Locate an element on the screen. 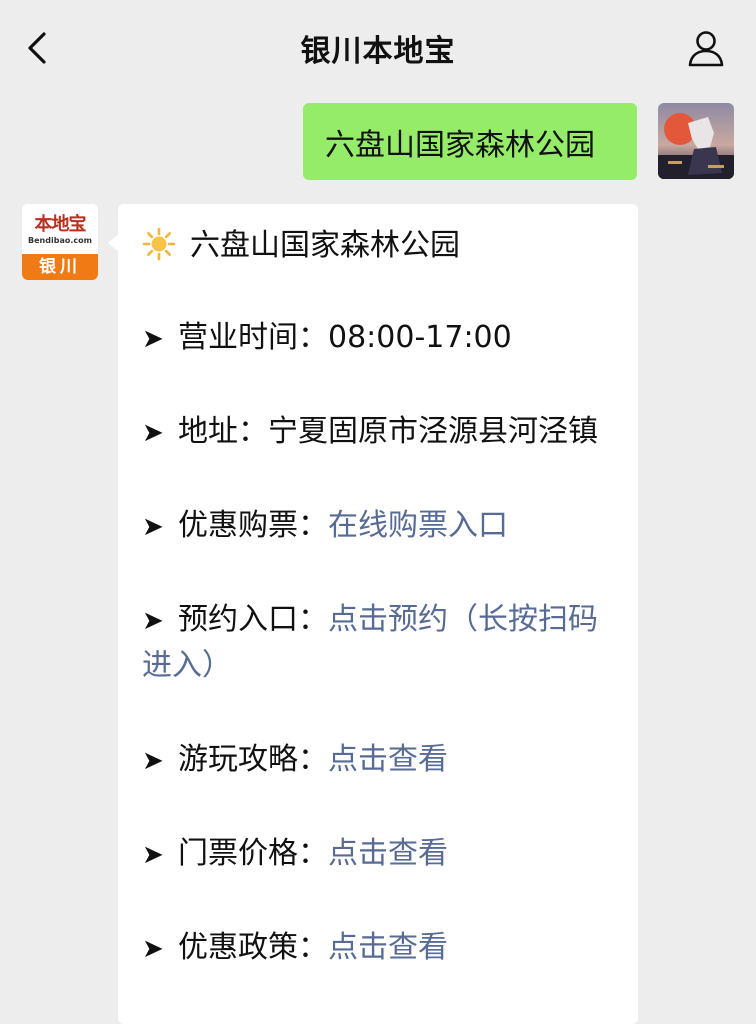 This screenshot has height=1024, width=756. info-label: 预约入口： is located at coordinates (253, 619).